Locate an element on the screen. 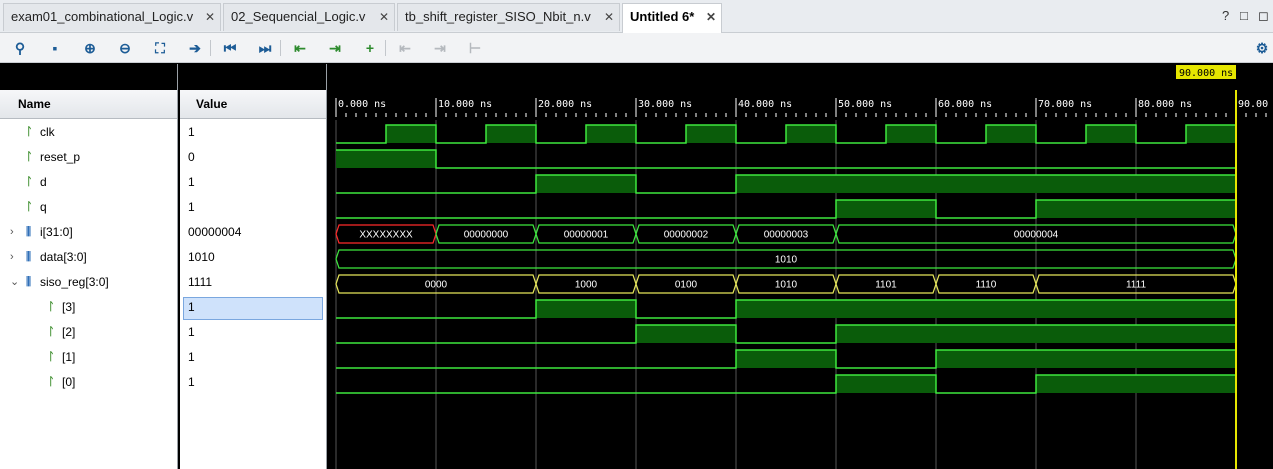  restore-icon: □ is located at coordinates (1244, 15).